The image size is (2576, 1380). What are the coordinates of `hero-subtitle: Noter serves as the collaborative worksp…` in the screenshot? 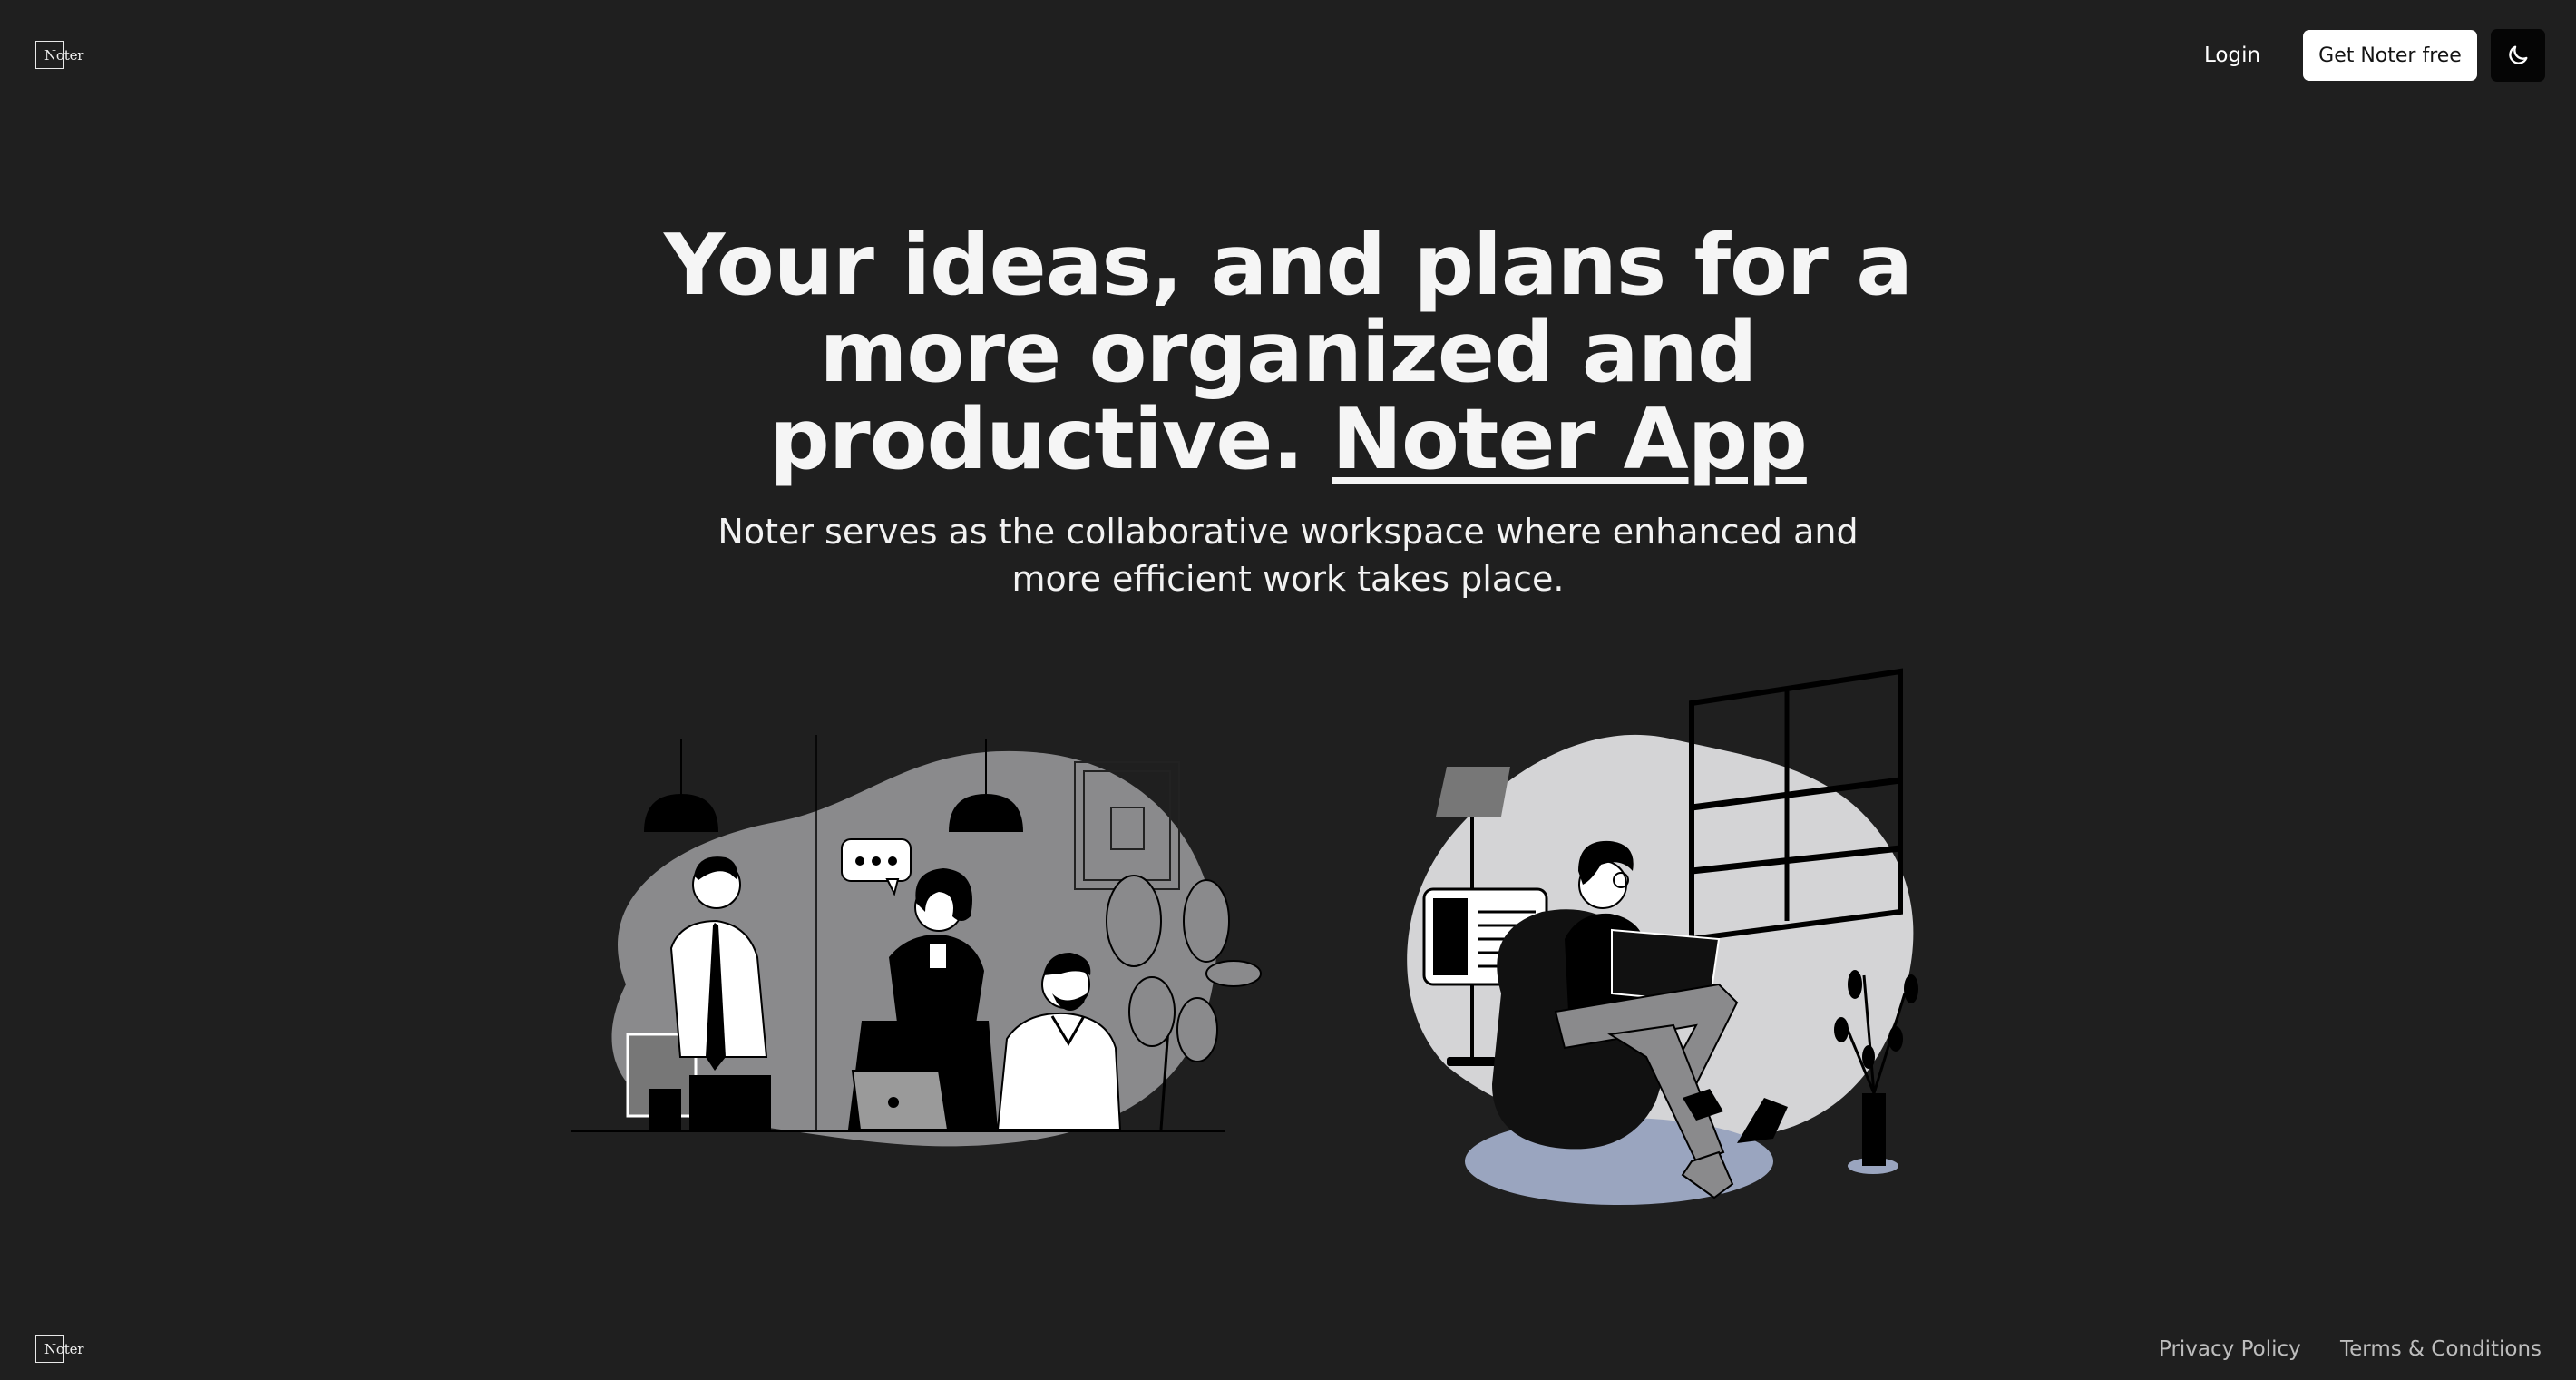 It's located at (1288, 555).